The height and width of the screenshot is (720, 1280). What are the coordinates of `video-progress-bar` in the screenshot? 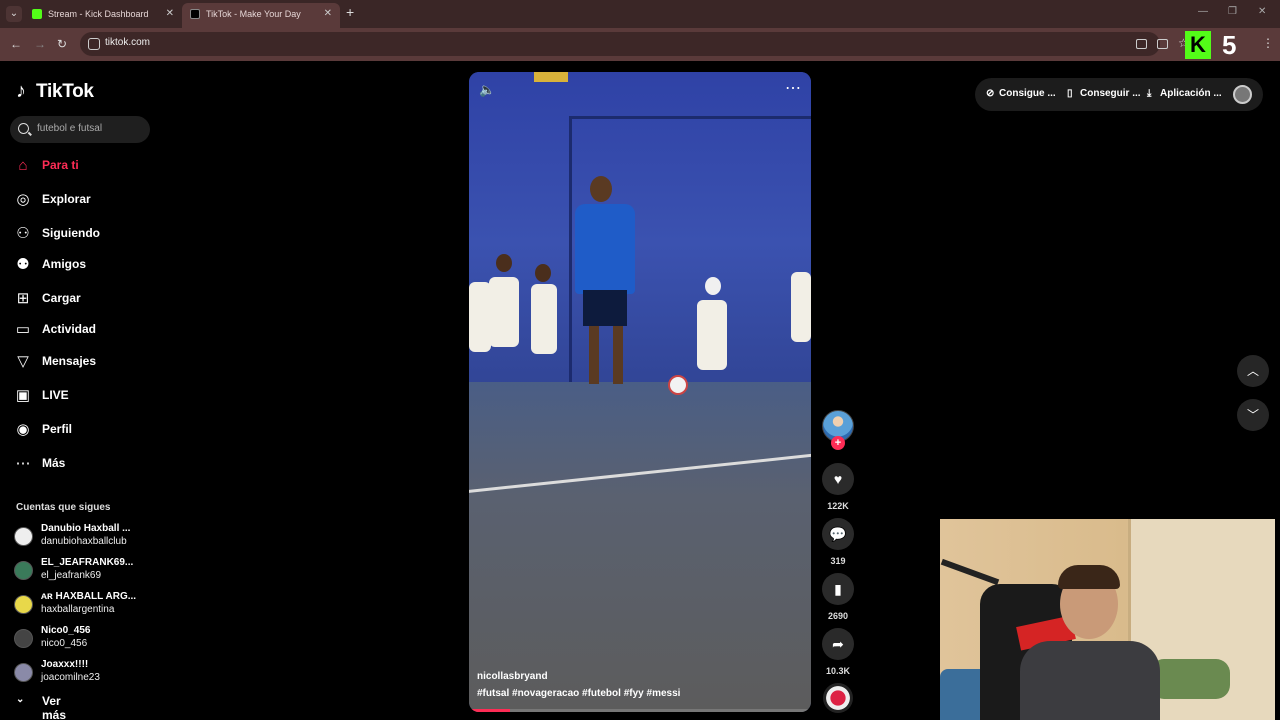 It's located at (640, 710).